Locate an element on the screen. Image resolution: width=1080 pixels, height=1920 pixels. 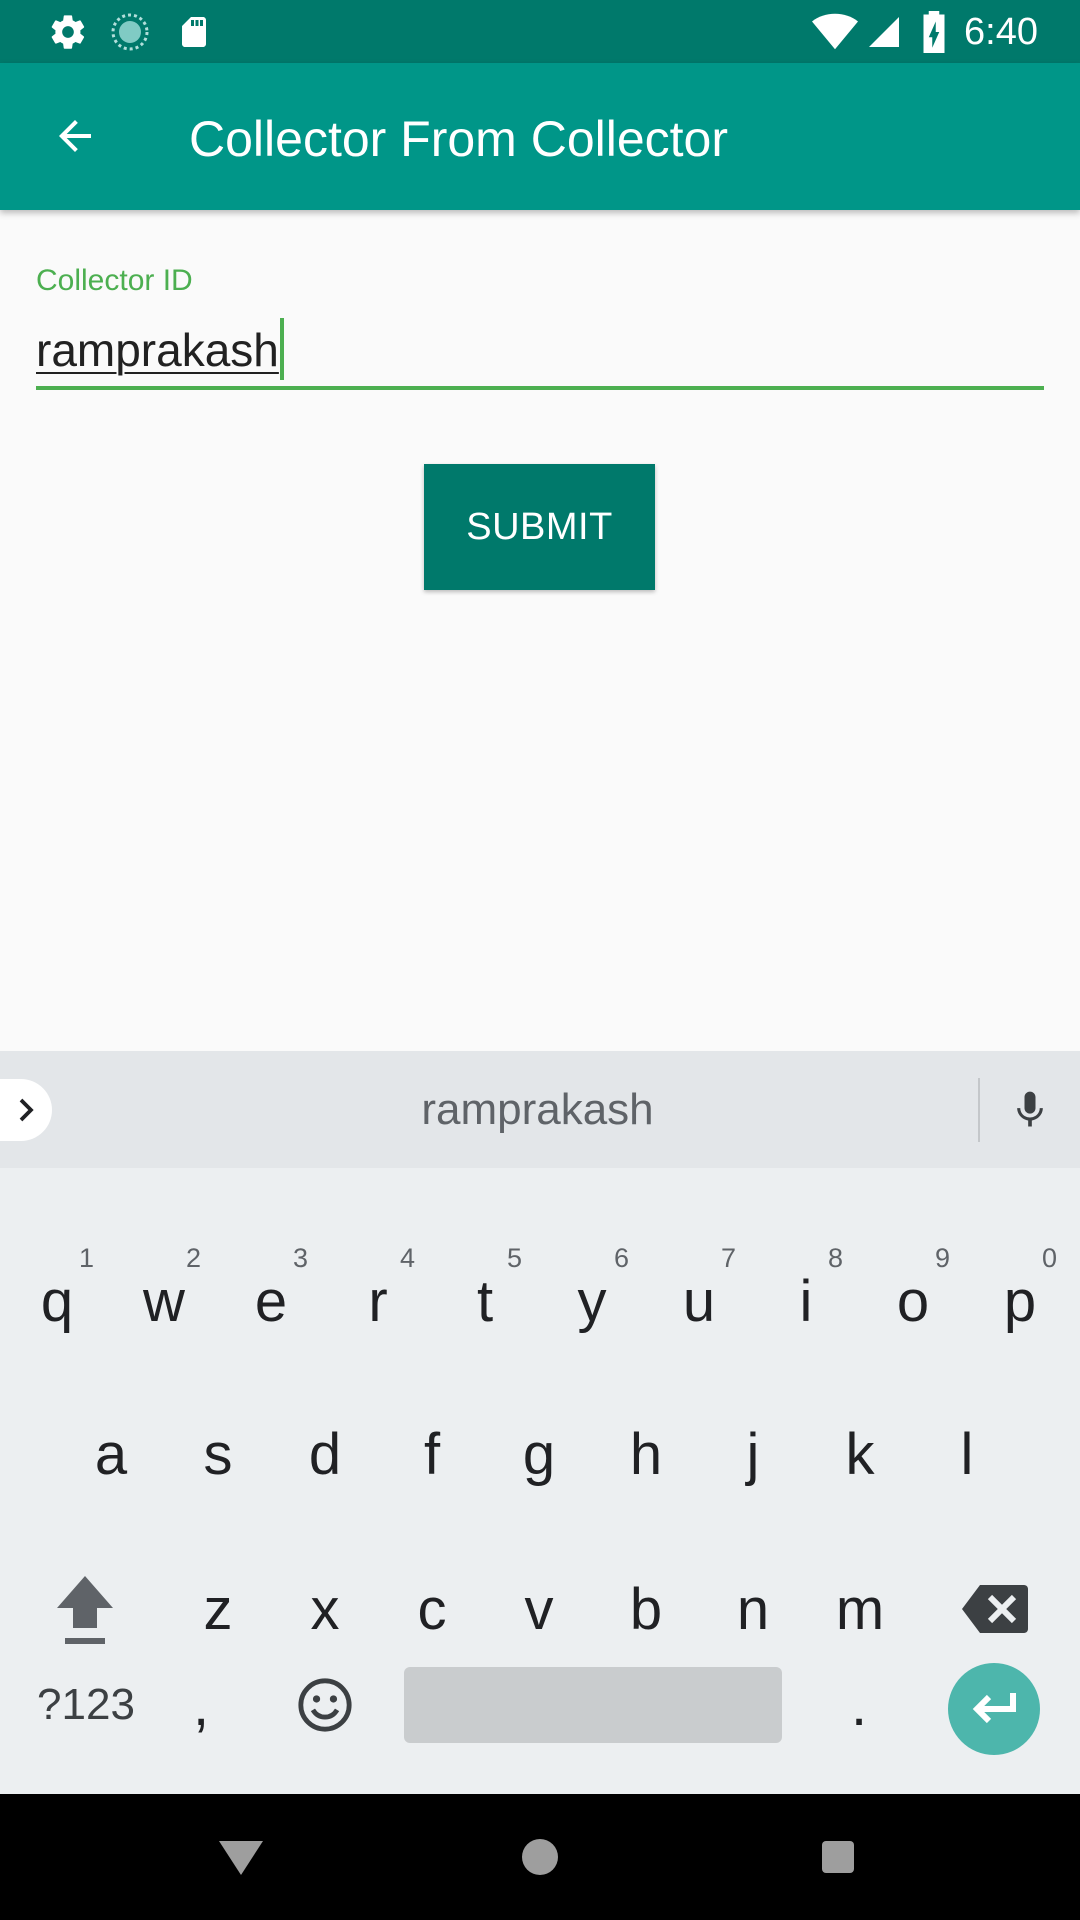
symbols-key: ?123 is located at coordinates (86, 1705).